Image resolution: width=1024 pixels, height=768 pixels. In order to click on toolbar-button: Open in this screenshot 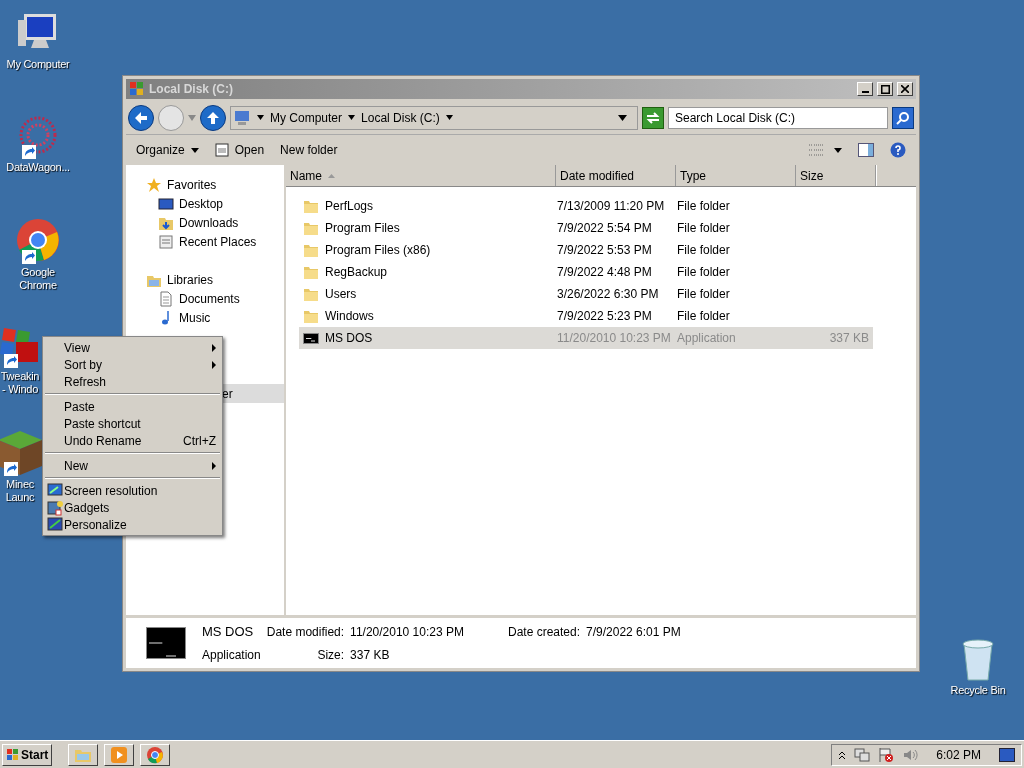, I will do `click(239, 150)`.